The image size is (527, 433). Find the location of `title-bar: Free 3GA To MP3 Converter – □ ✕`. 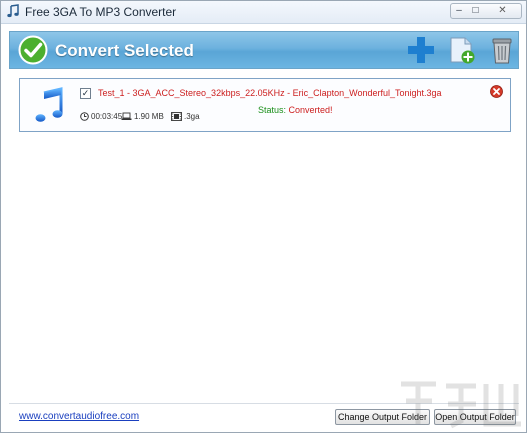

title-bar: Free 3GA To MP3 Converter – □ ✕ is located at coordinates (263, 12).